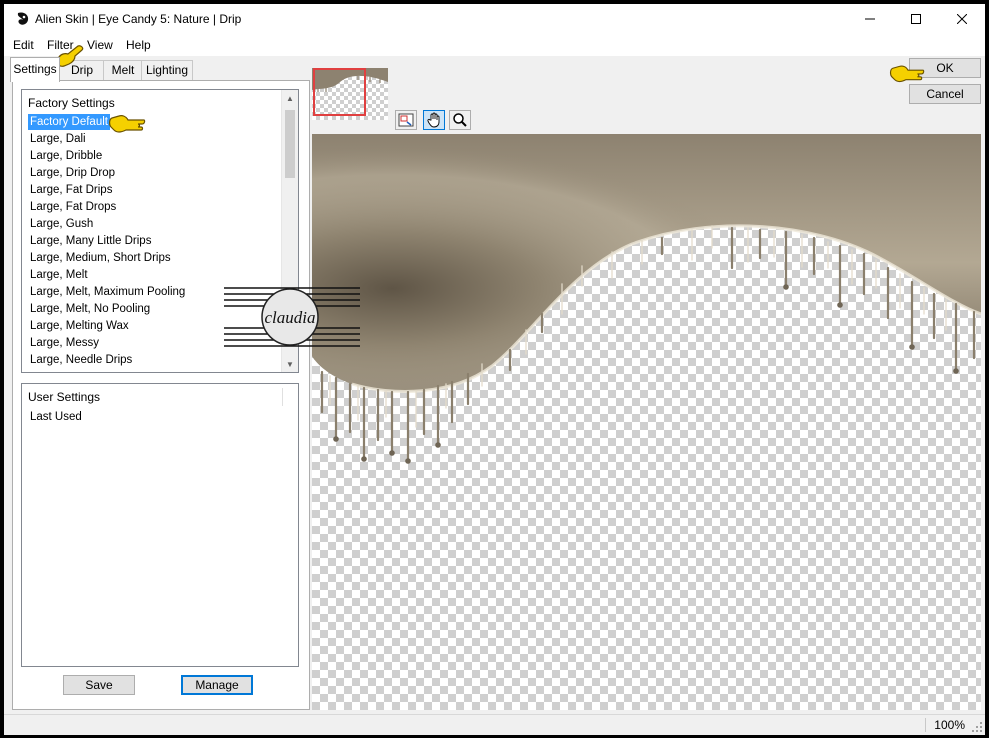  Describe the element at coordinates (100, 258) in the screenshot. I see `list-item: Large, Medium, Short Drips` at that location.